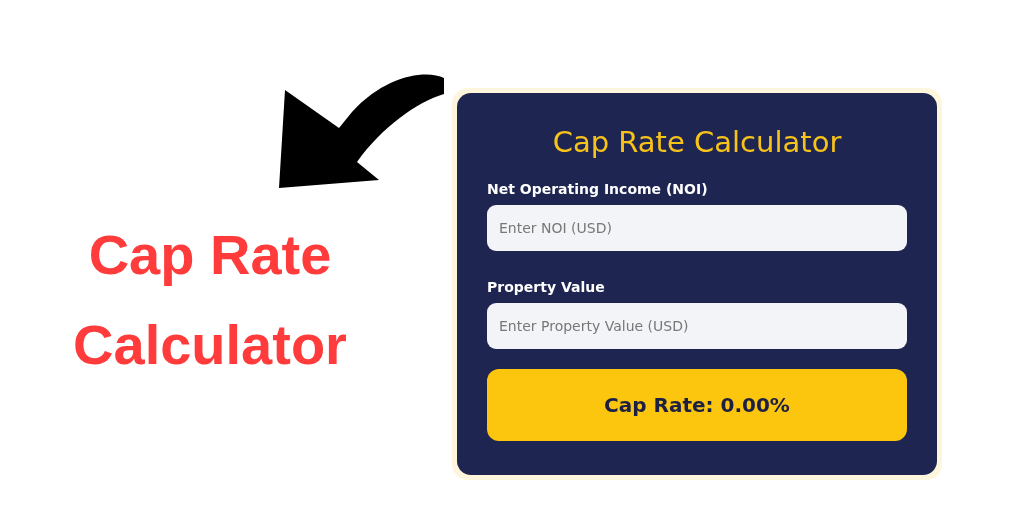  What do you see at coordinates (210, 255) in the screenshot?
I see `headline-text: Cap Rate` at bounding box center [210, 255].